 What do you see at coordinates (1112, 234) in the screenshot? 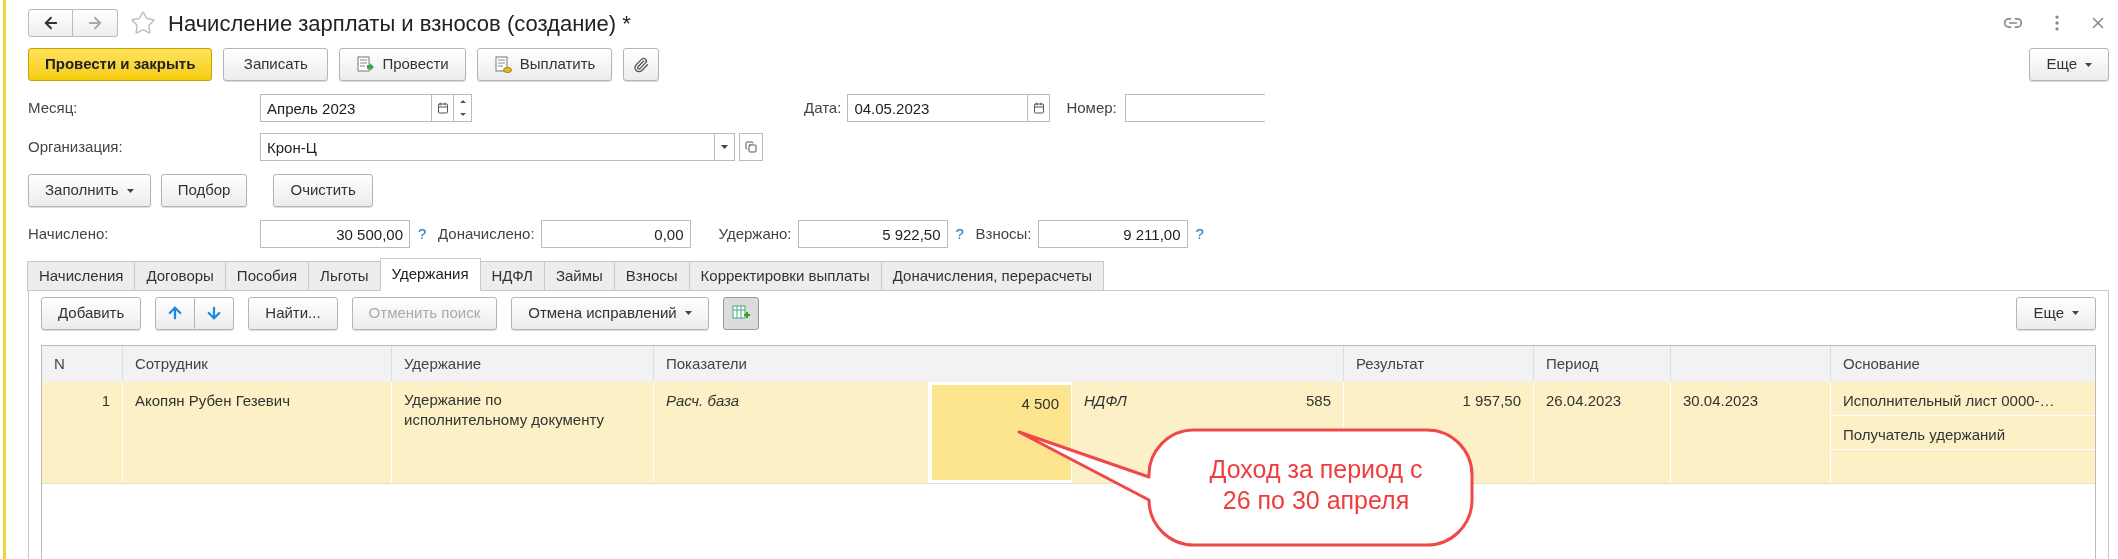
I see `total-field: 9 211,00` at bounding box center [1112, 234].